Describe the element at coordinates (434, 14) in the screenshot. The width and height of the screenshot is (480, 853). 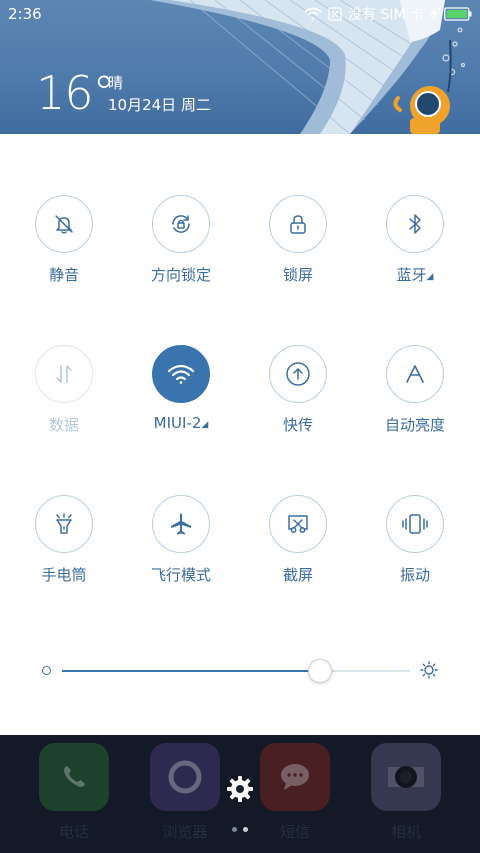
I see `charging-icon` at that location.